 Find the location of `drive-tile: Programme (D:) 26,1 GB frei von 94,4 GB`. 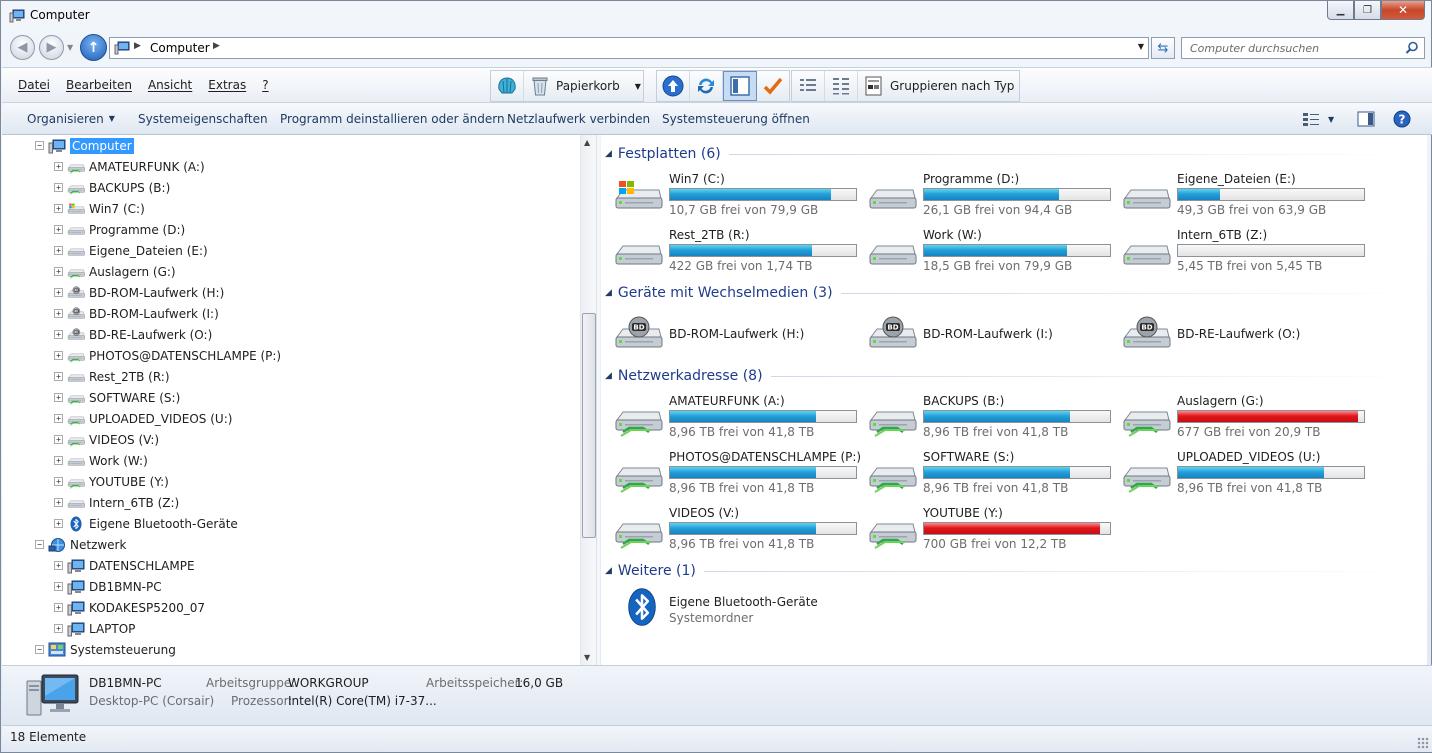

drive-tile: Programme (D:) 26,1 GB frei von 94,4 GB is located at coordinates (983, 195).